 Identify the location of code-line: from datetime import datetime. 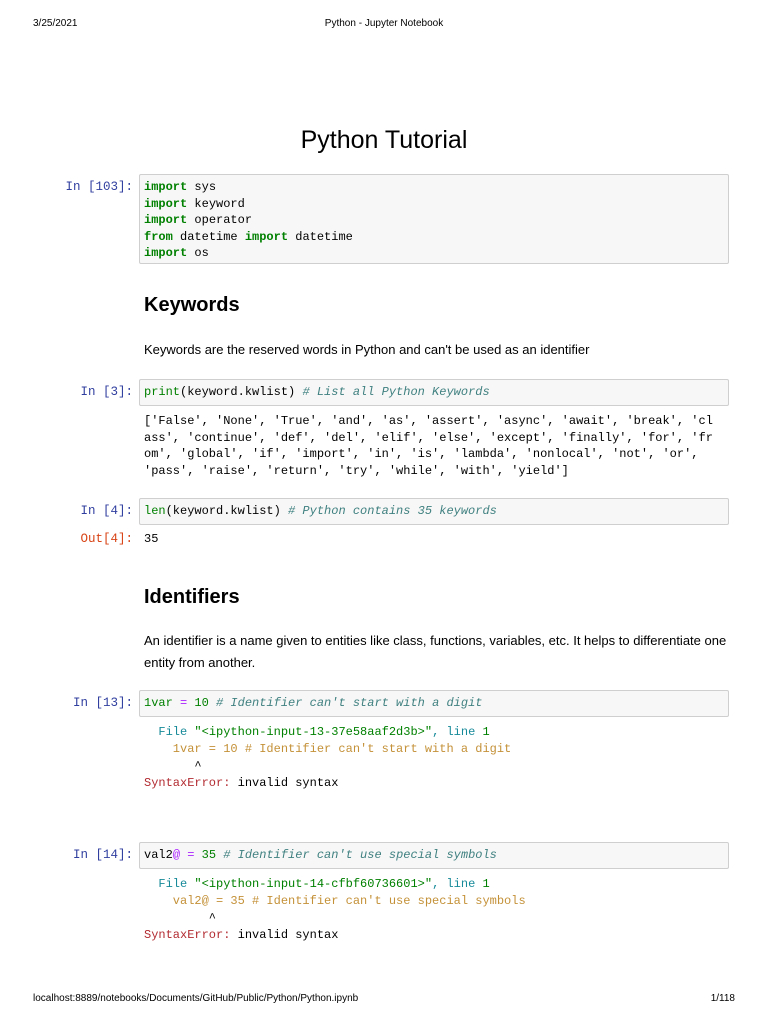
(434, 237).